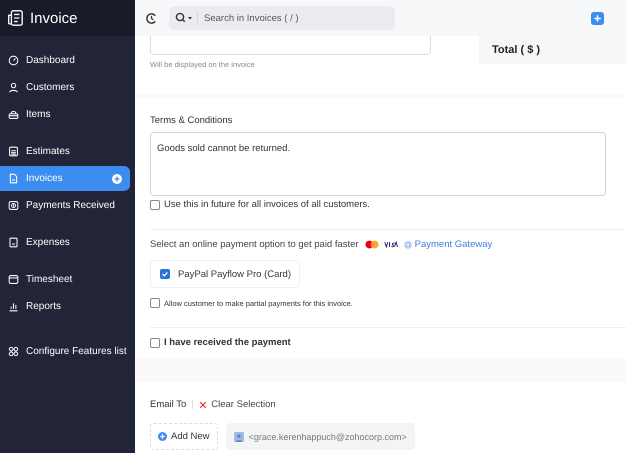 This screenshot has width=626, height=453. What do you see at coordinates (13, 60) in the screenshot?
I see `gauge-icon` at bounding box center [13, 60].